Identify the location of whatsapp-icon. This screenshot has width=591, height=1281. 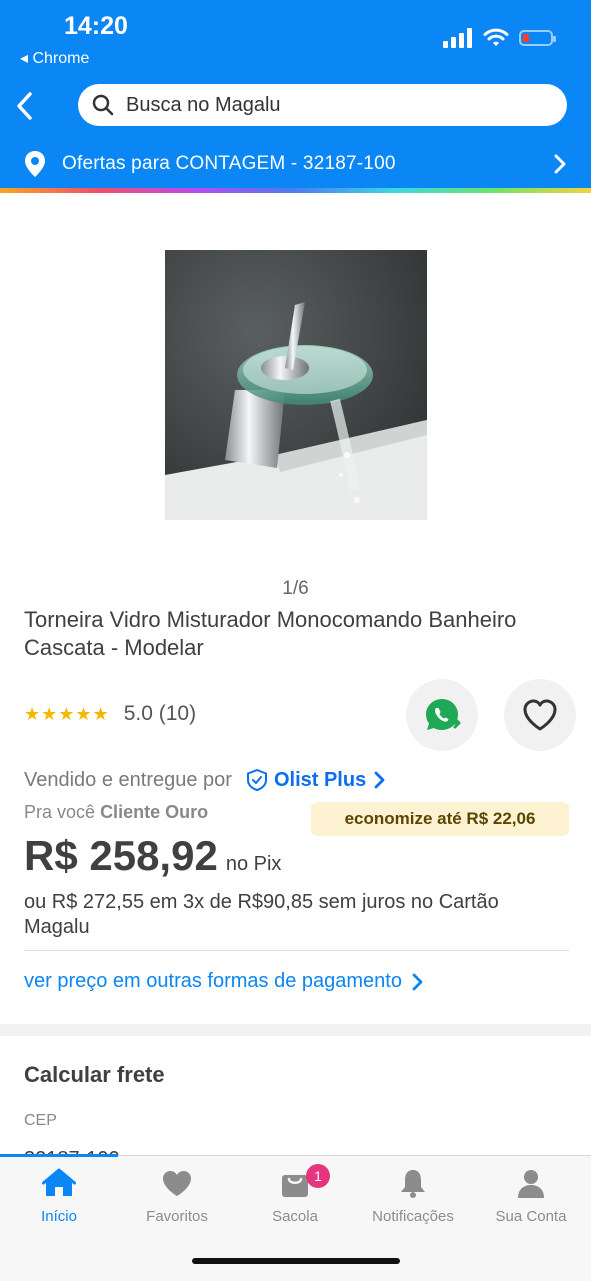
(443, 714).